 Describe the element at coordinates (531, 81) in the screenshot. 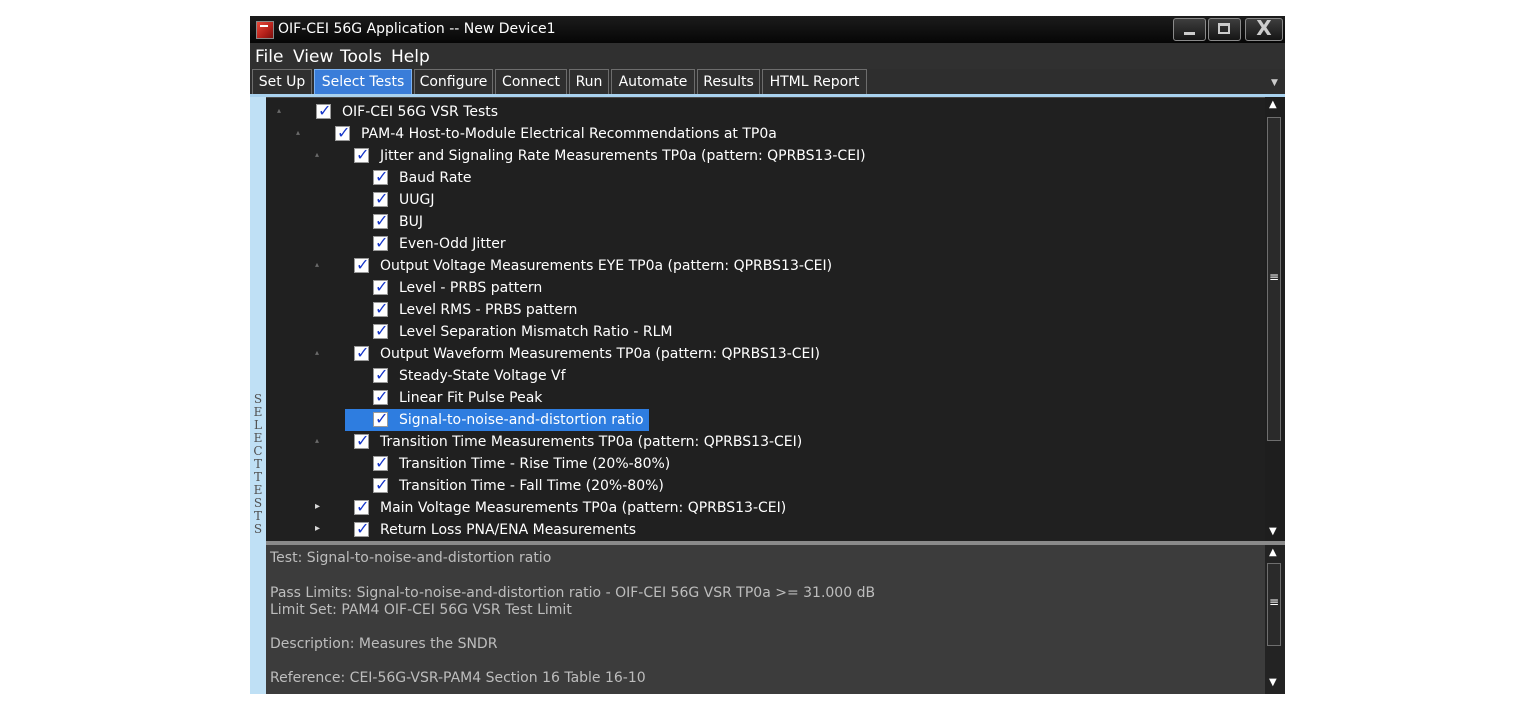

I see `tab-connect: Connect` at that location.